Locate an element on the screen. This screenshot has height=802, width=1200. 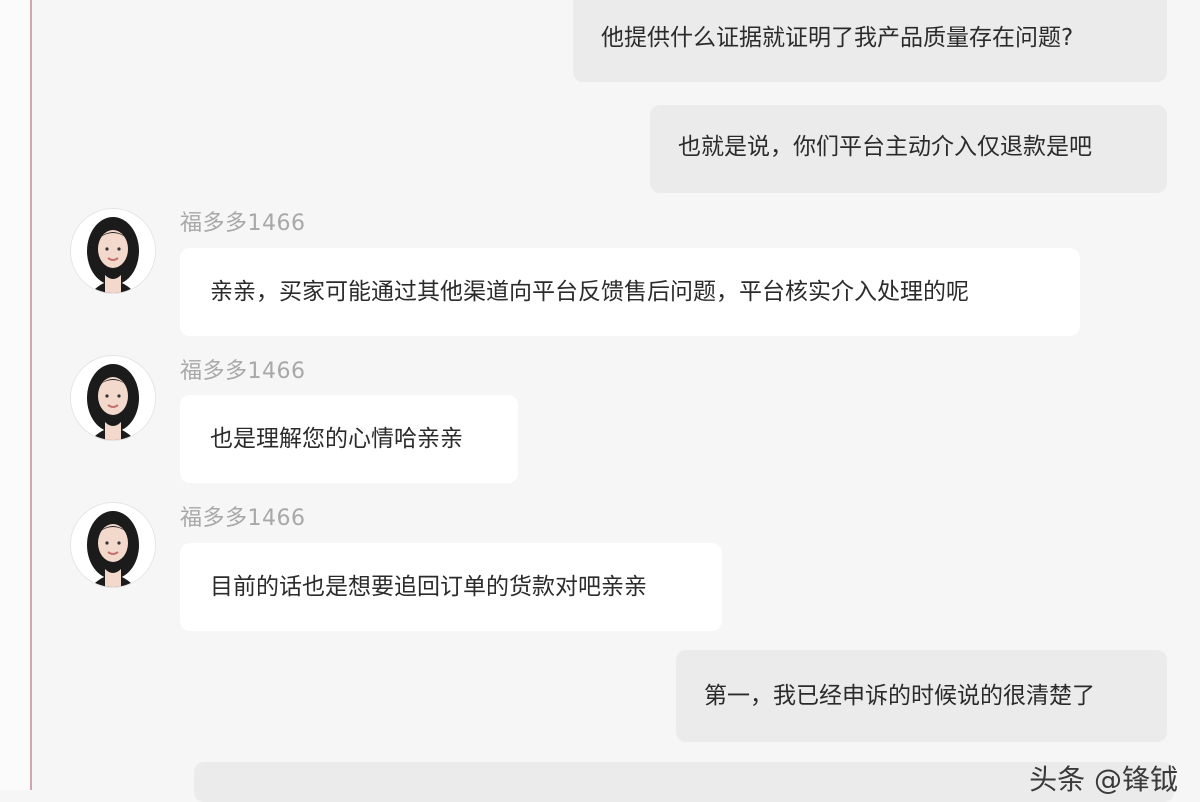
outgoing-message-bubble-partial is located at coordinates (684, 782).